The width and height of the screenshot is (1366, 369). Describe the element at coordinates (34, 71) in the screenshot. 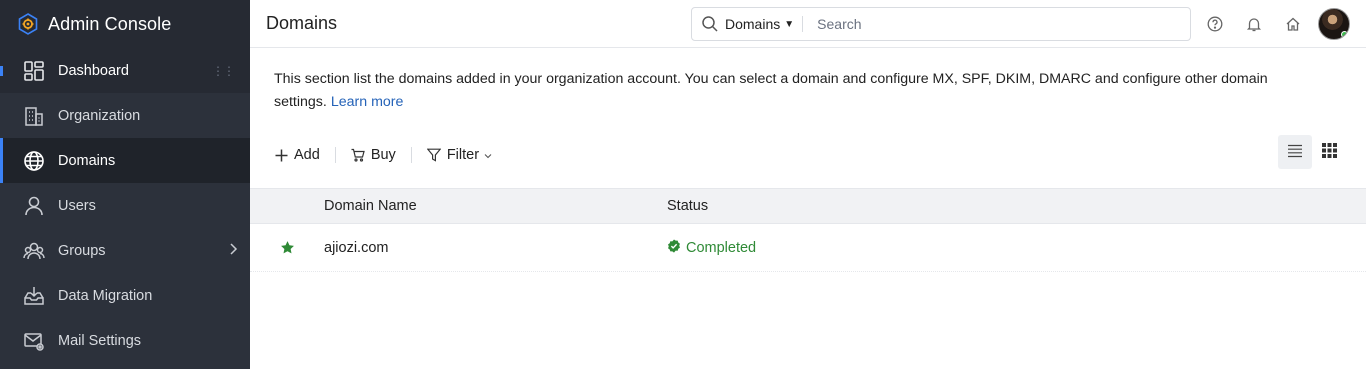

I see `dashboard-icon` at that location.